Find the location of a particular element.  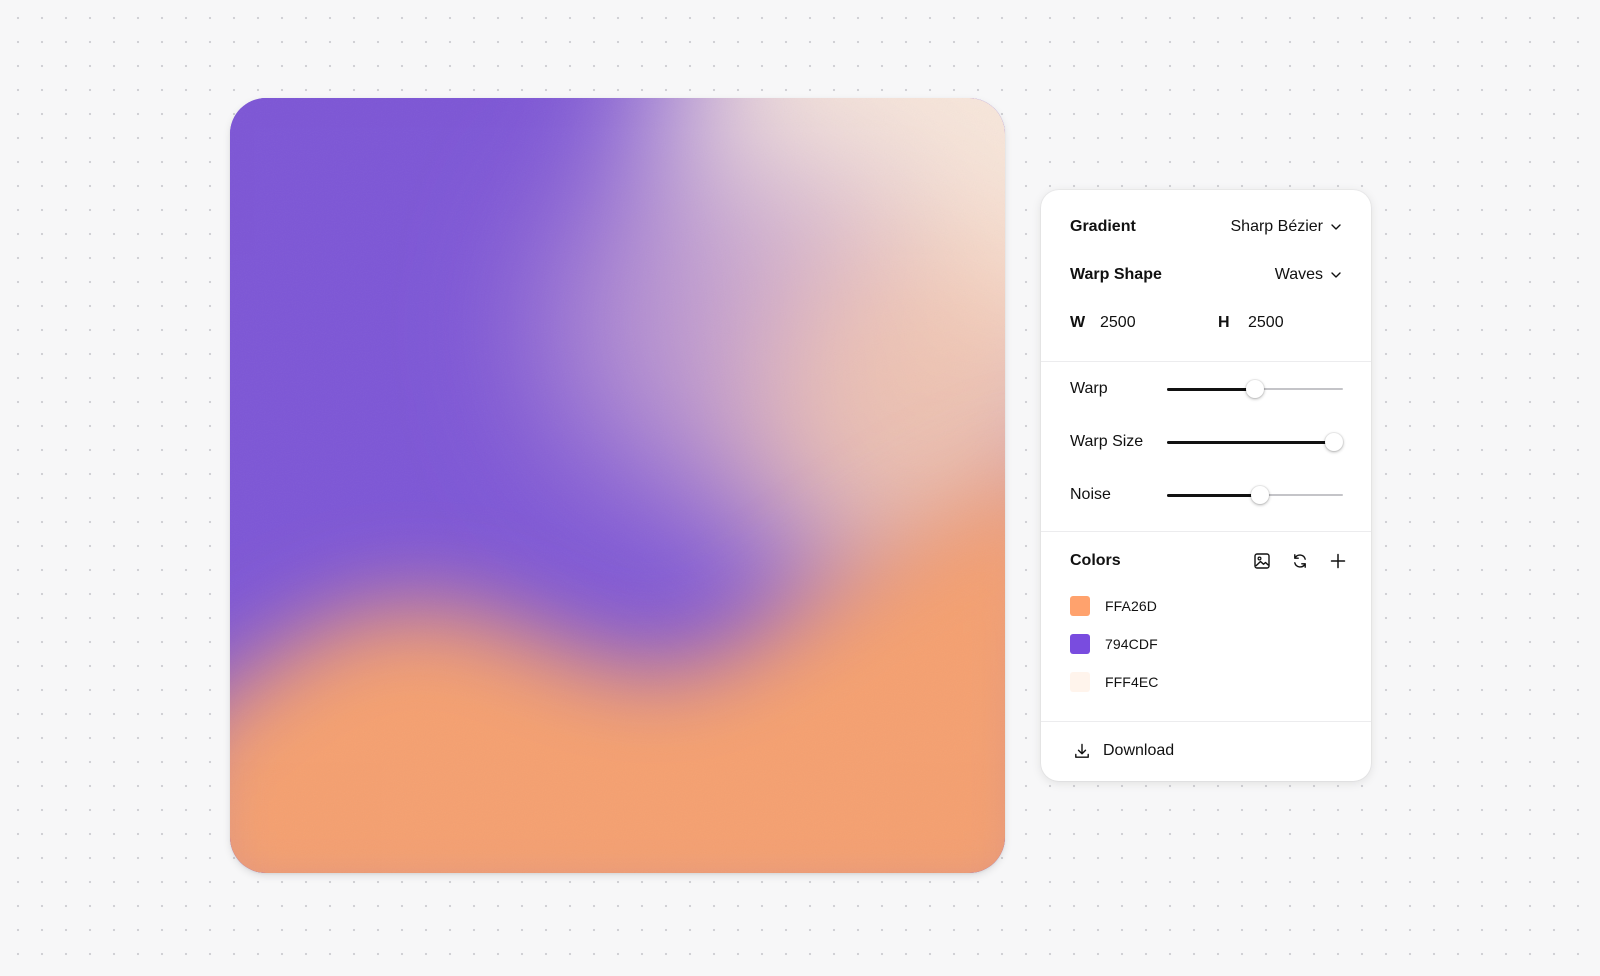

color-item: FFA26D is located at coordinates (1113, 606).